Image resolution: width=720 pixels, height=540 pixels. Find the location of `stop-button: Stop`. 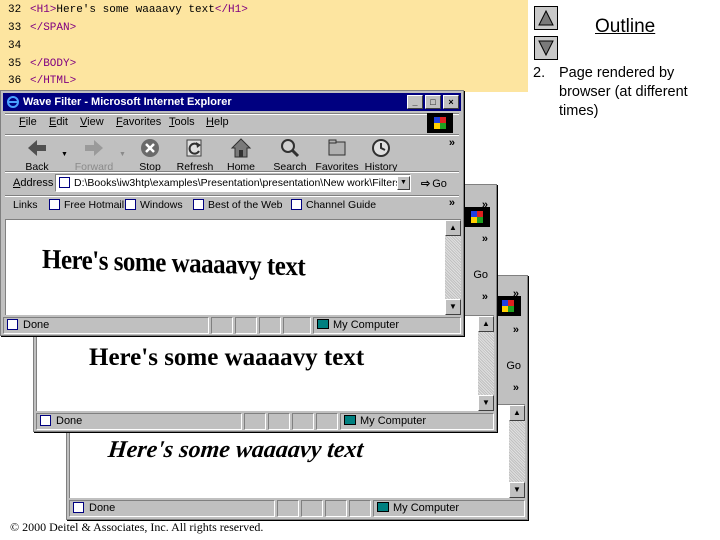

stop-button: Stop is located at coordinates (150, 155).